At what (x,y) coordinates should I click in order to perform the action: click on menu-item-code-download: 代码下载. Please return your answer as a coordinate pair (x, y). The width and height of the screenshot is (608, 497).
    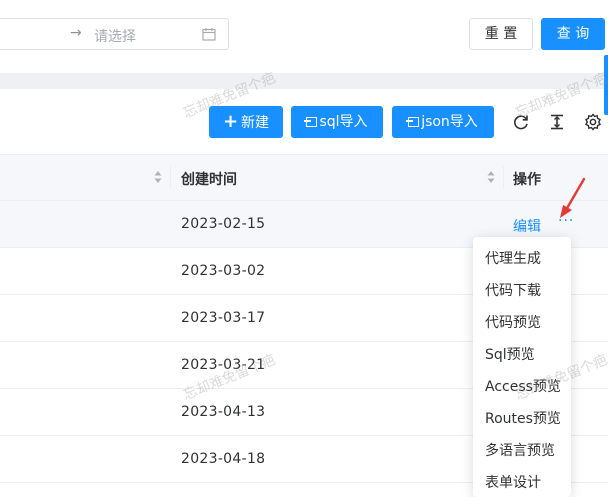
    Looking at the image, I should click on (513, 290).